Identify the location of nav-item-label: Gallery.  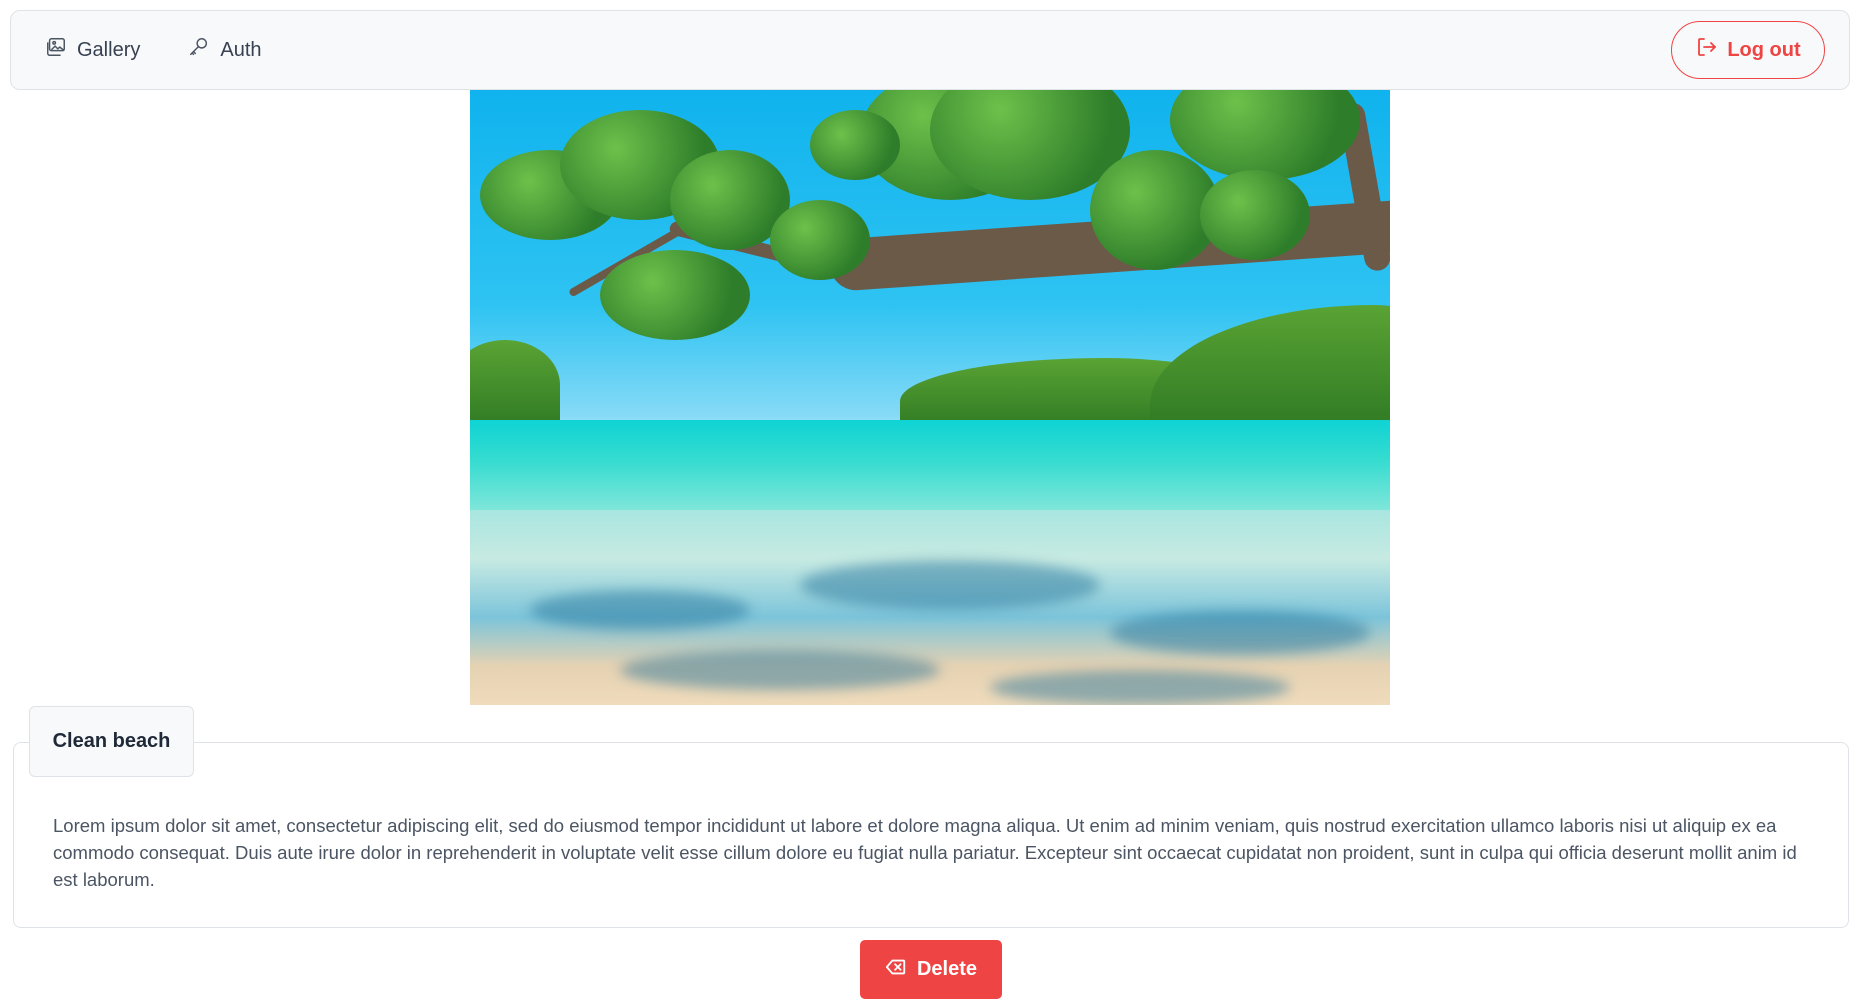
(109, 49).